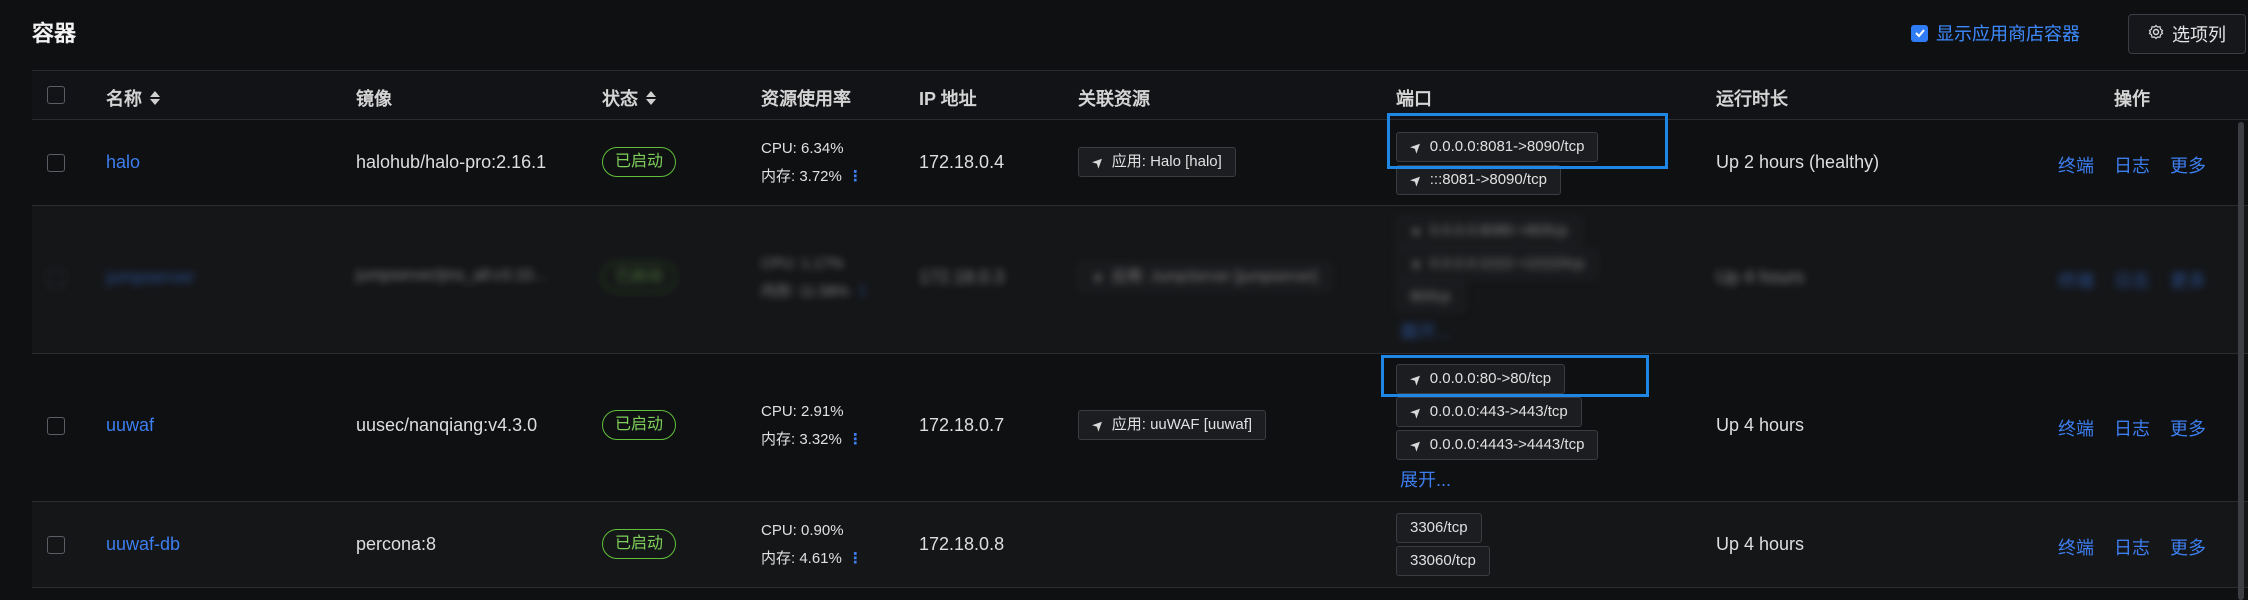 This screenshot has height=600, width=2248. I want to click on container-name-link: uuwaf-db, so click(143, 544).